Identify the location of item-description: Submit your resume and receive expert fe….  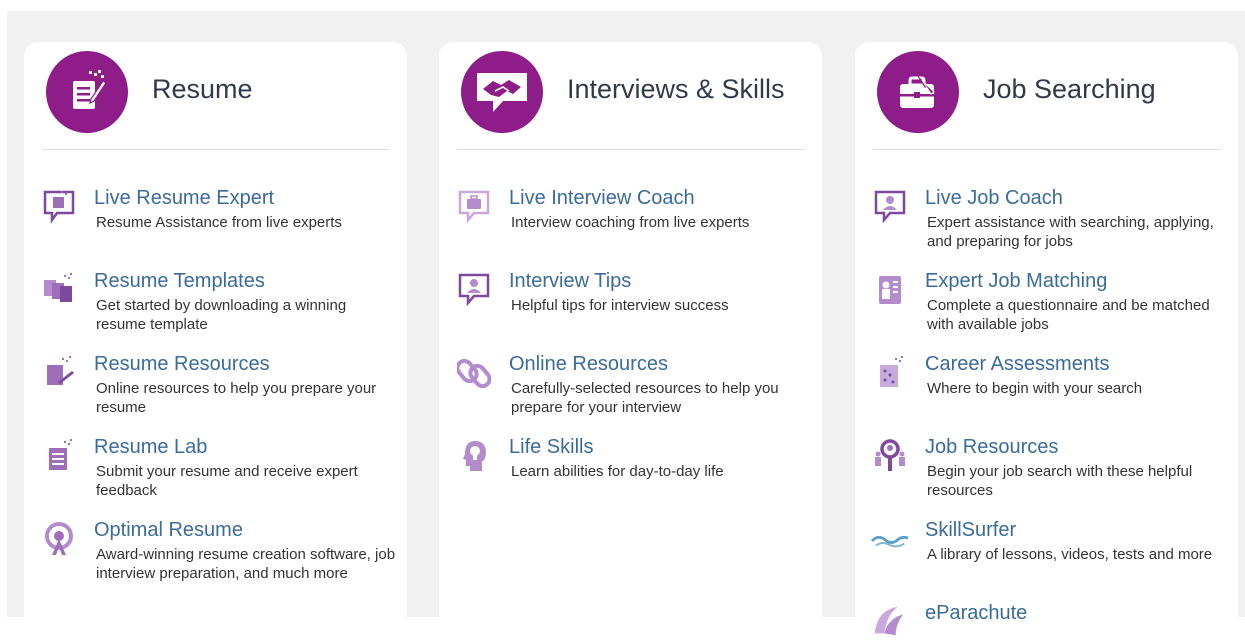
(227, 481).